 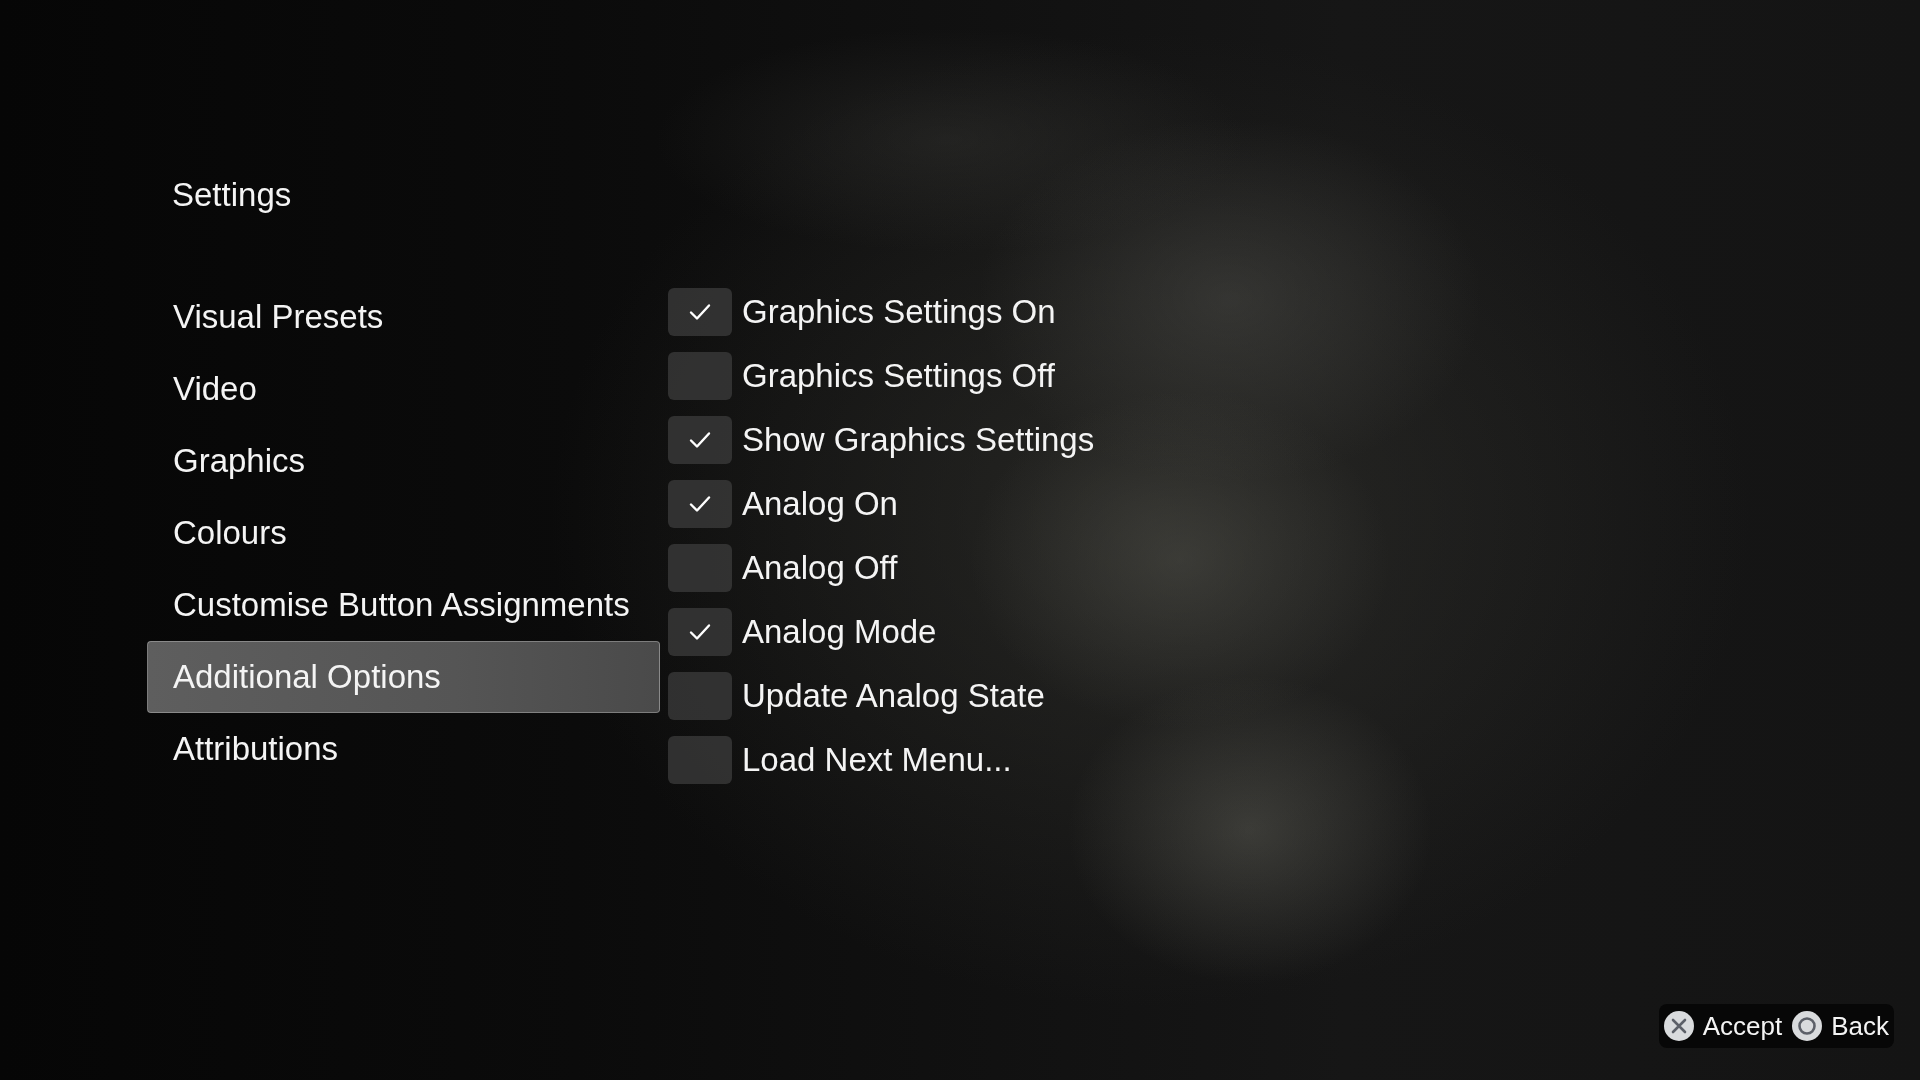 I want to click on option-label: Analog On, so click(x=820, y=504).